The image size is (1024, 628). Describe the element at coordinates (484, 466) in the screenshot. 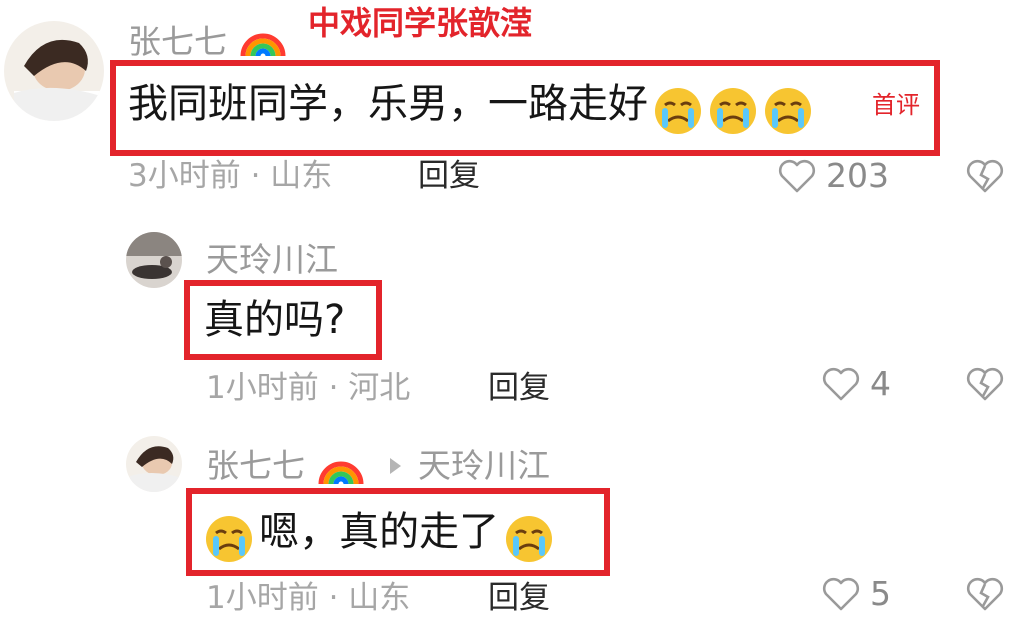

I see `reply-target-user: 天玲川江` at that location.